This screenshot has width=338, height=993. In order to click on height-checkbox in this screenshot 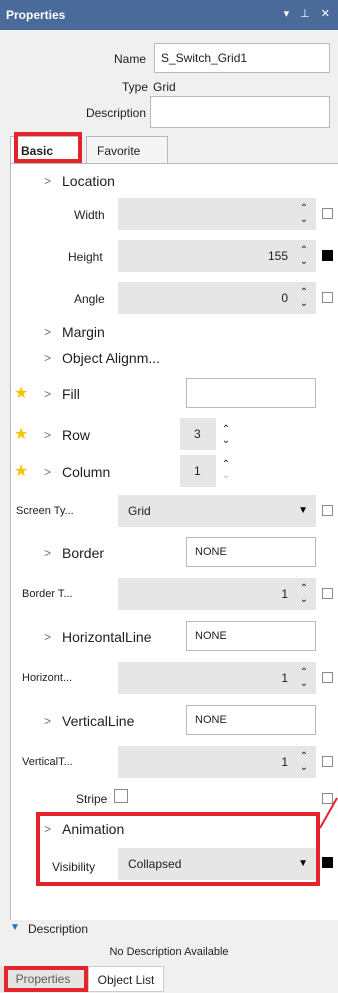, I will do `click(327, 255)`.